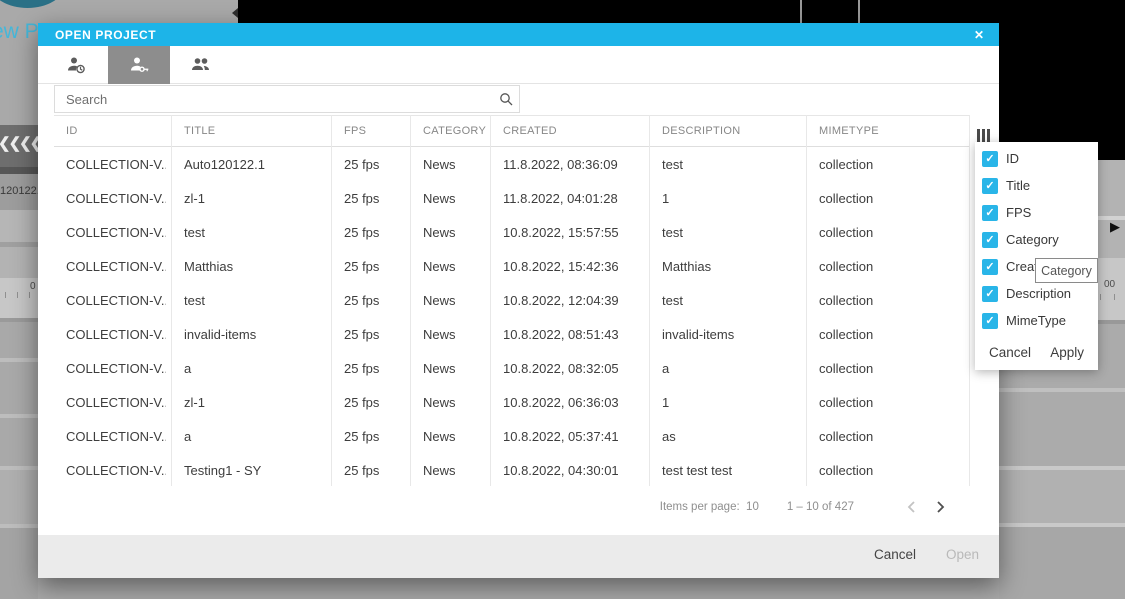  I want to click on cell-title: test, so click(194, 300).